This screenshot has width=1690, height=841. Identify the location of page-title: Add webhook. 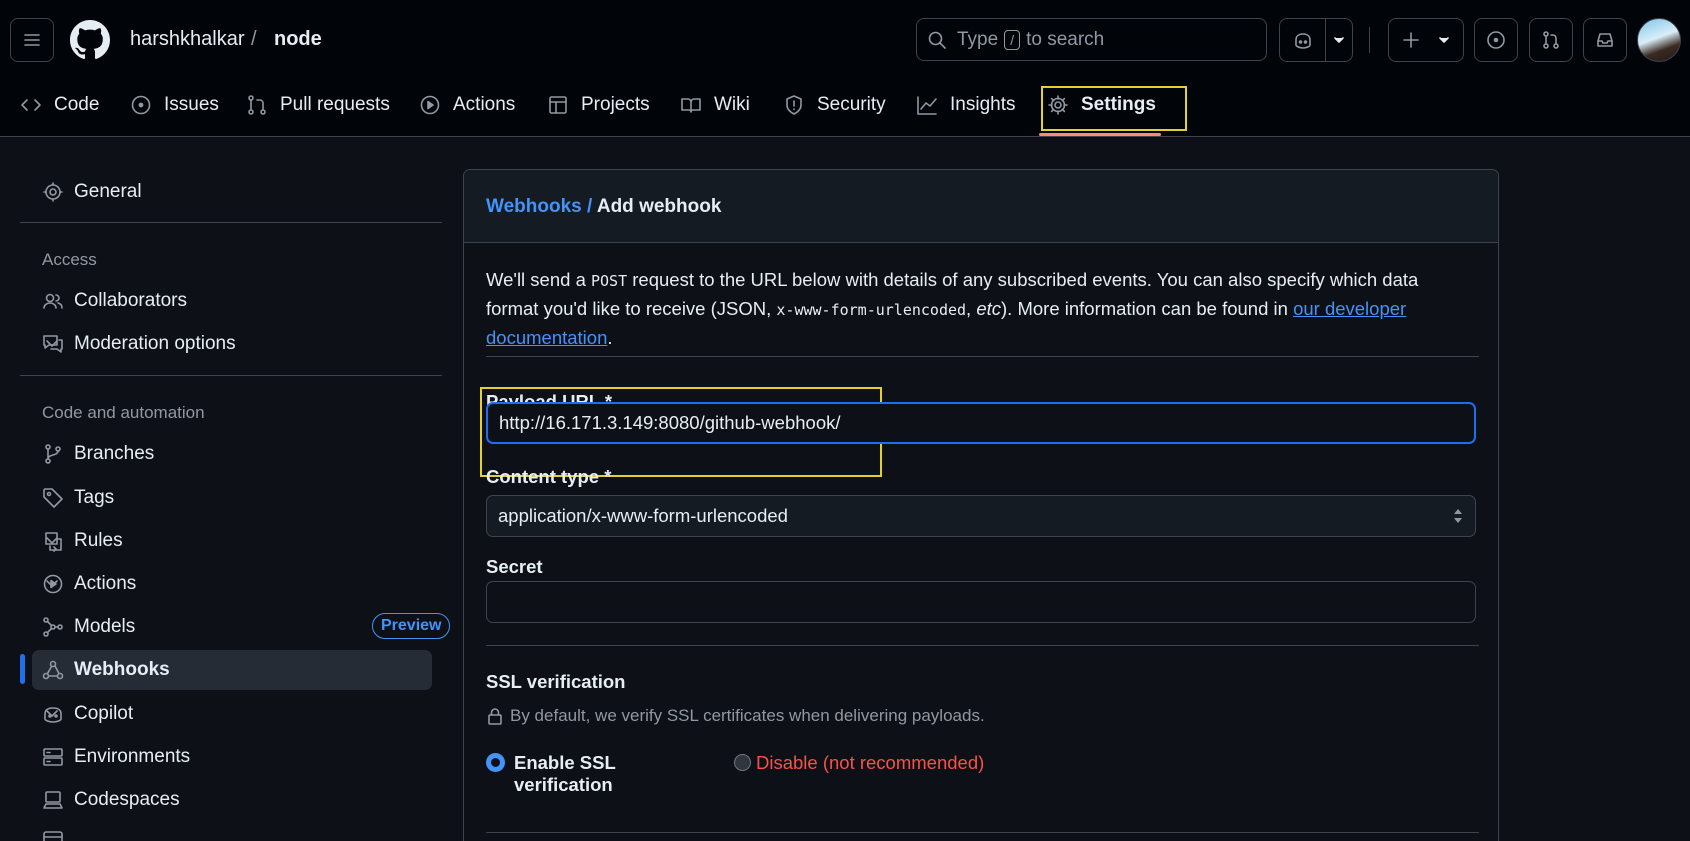
(659, 206).